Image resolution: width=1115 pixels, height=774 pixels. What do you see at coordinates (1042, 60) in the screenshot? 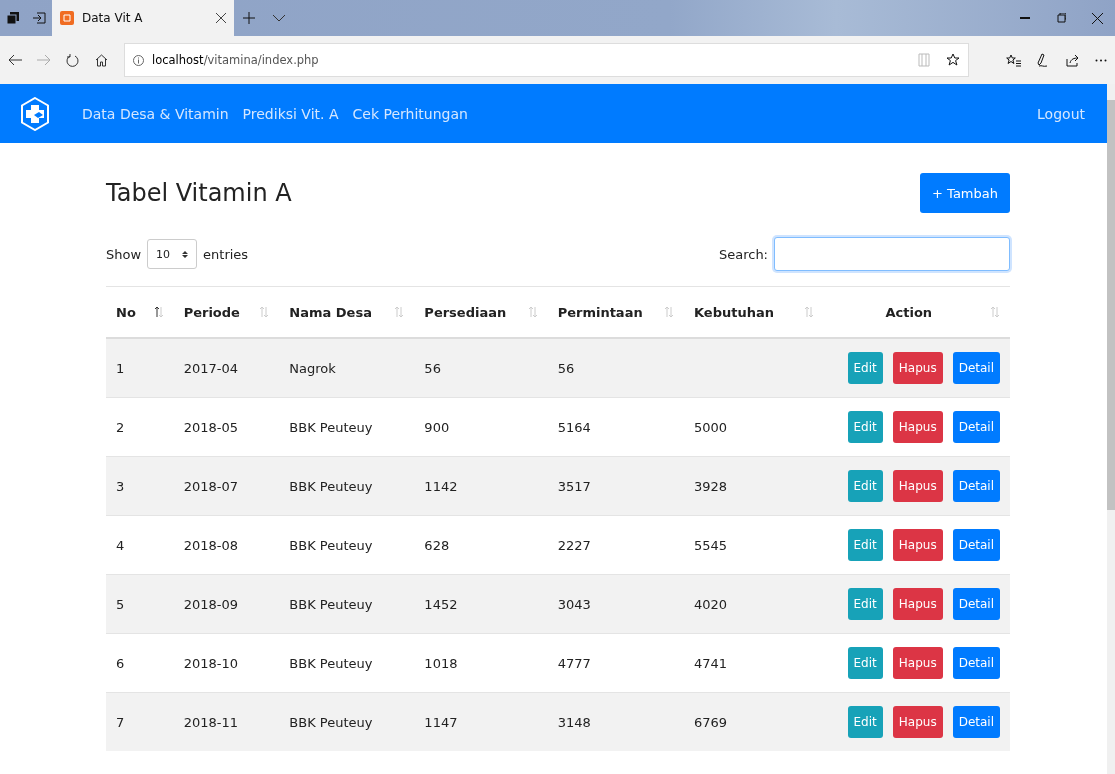
I see `pen-icon` at bounding box center [1042, 60].